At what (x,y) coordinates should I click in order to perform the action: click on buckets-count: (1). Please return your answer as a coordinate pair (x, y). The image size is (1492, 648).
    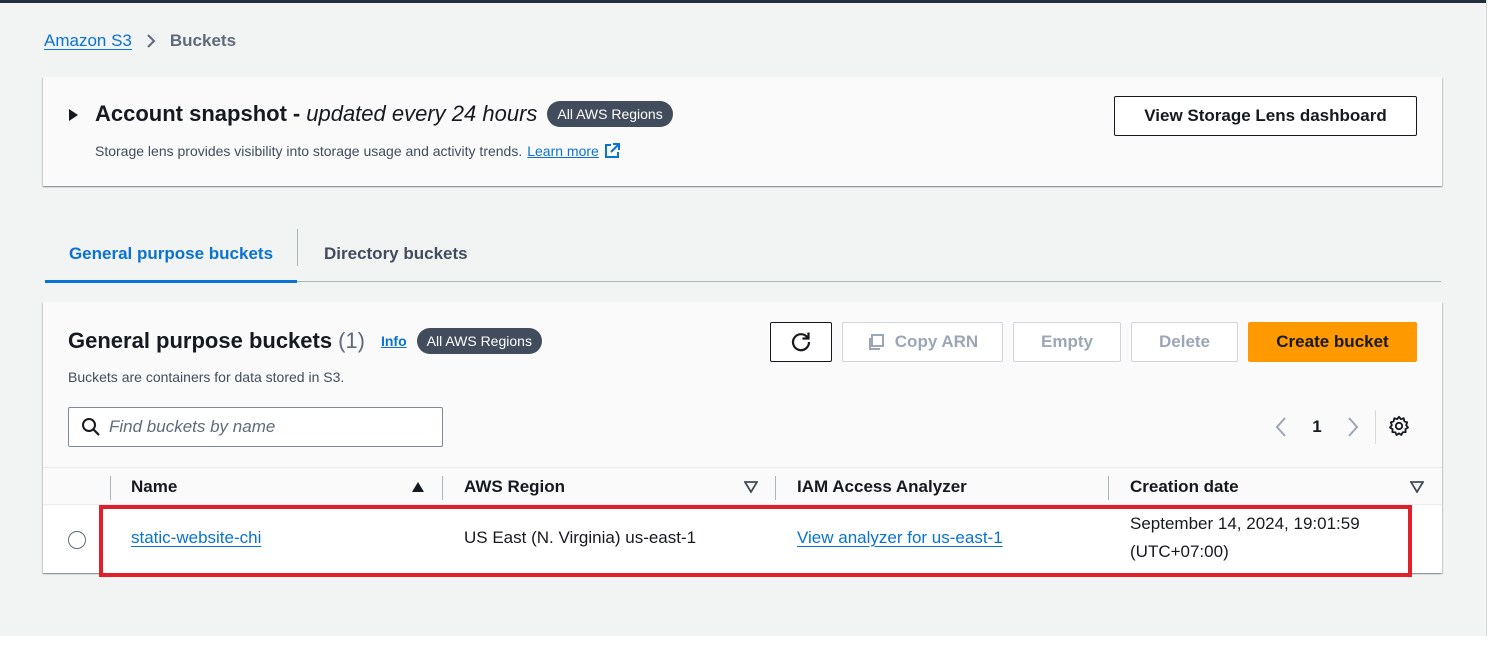
    Looking at the image, I should click on (351, 340).